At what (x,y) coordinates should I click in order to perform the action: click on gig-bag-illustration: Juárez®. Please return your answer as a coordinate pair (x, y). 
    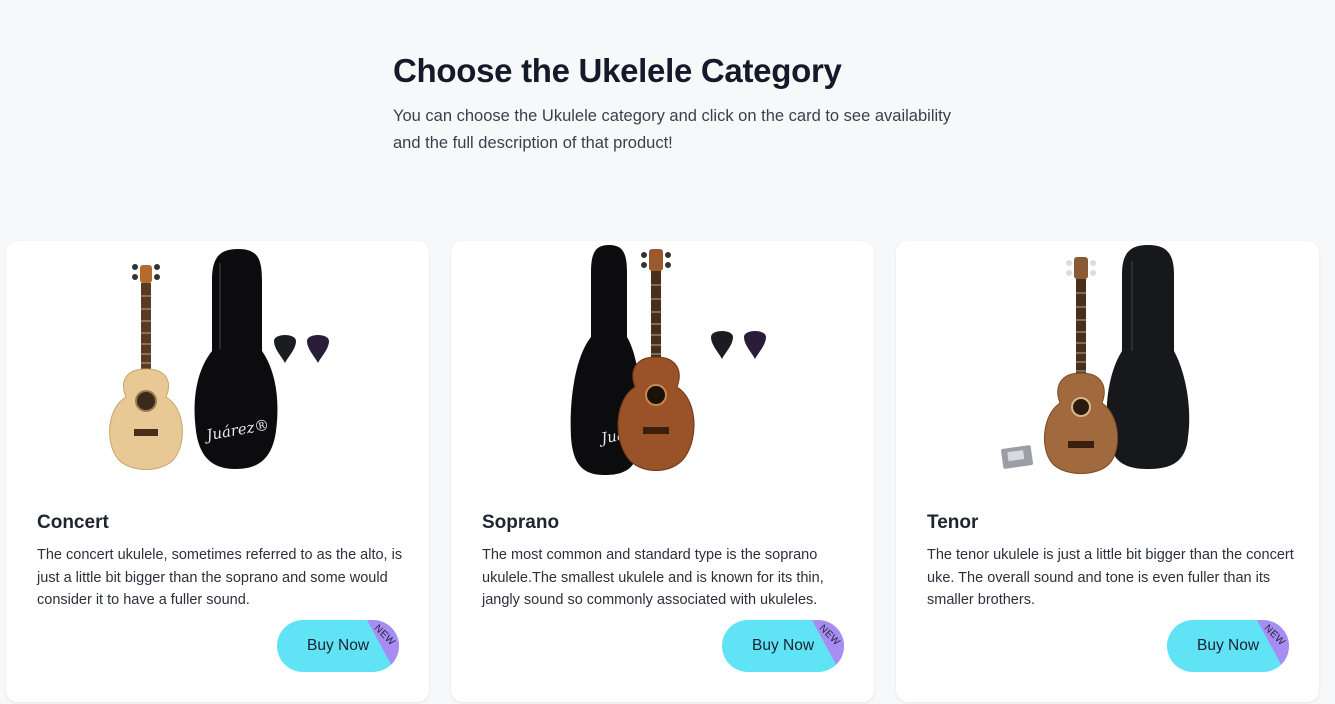
    Looking at the image, I should click on (236, 359).